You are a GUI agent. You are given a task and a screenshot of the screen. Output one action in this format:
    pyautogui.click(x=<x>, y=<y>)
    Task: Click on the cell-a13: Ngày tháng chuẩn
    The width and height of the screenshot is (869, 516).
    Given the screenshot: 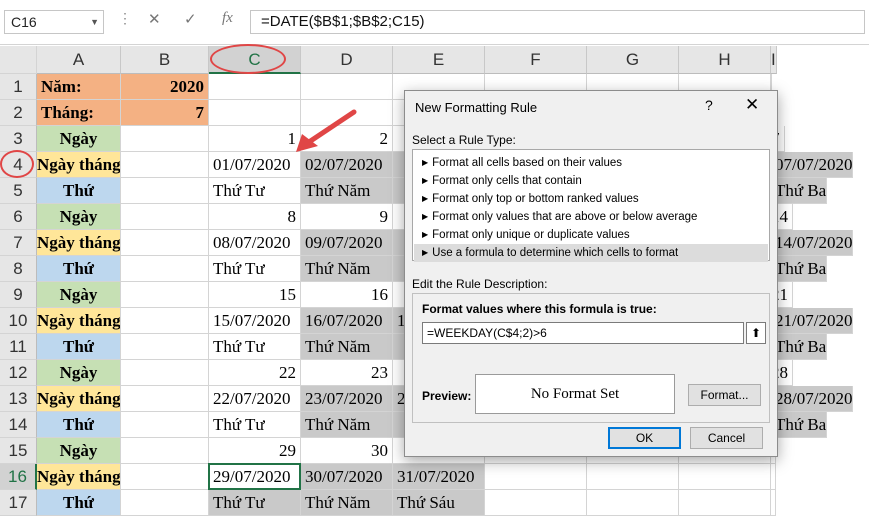 What is the action you would take?
    pyautogui.click(x=79, y=399)
    